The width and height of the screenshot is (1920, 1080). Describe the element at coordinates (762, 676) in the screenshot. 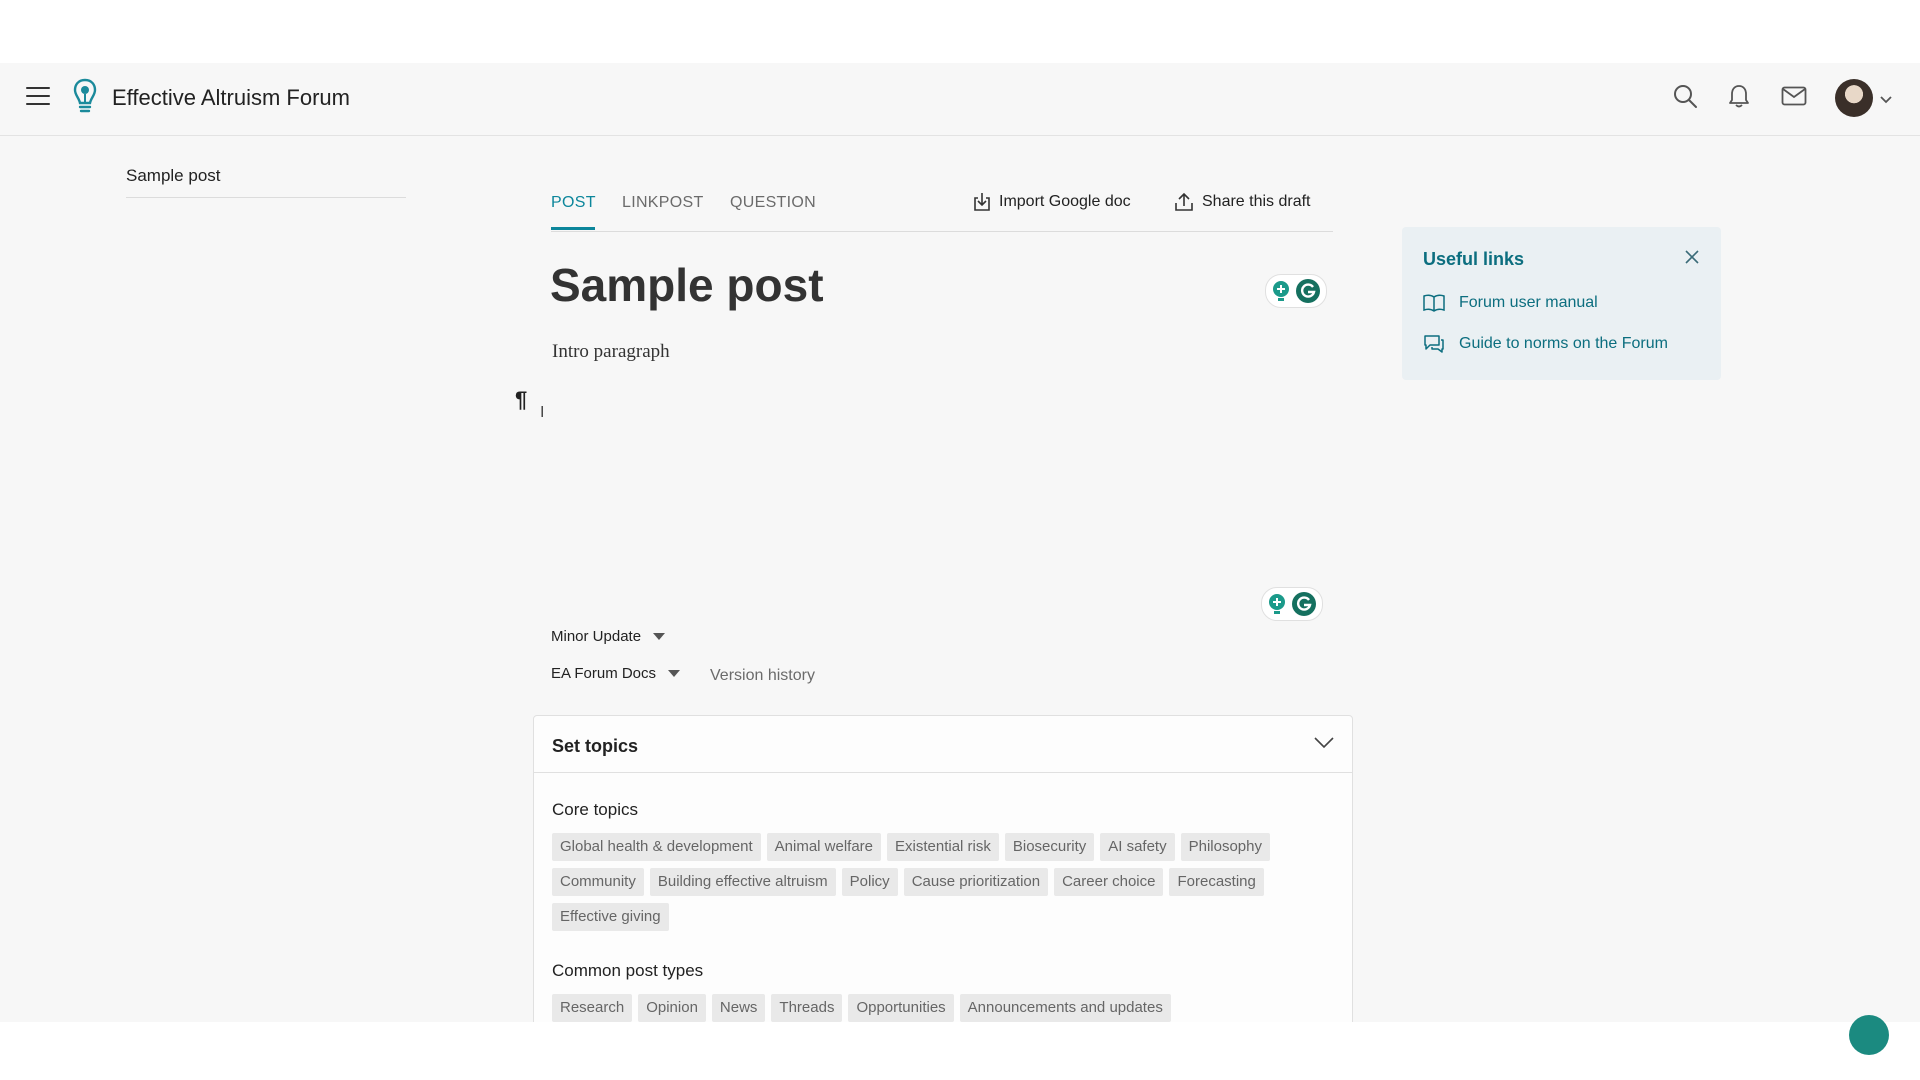

I see `version-history-link: Version history` at that location.